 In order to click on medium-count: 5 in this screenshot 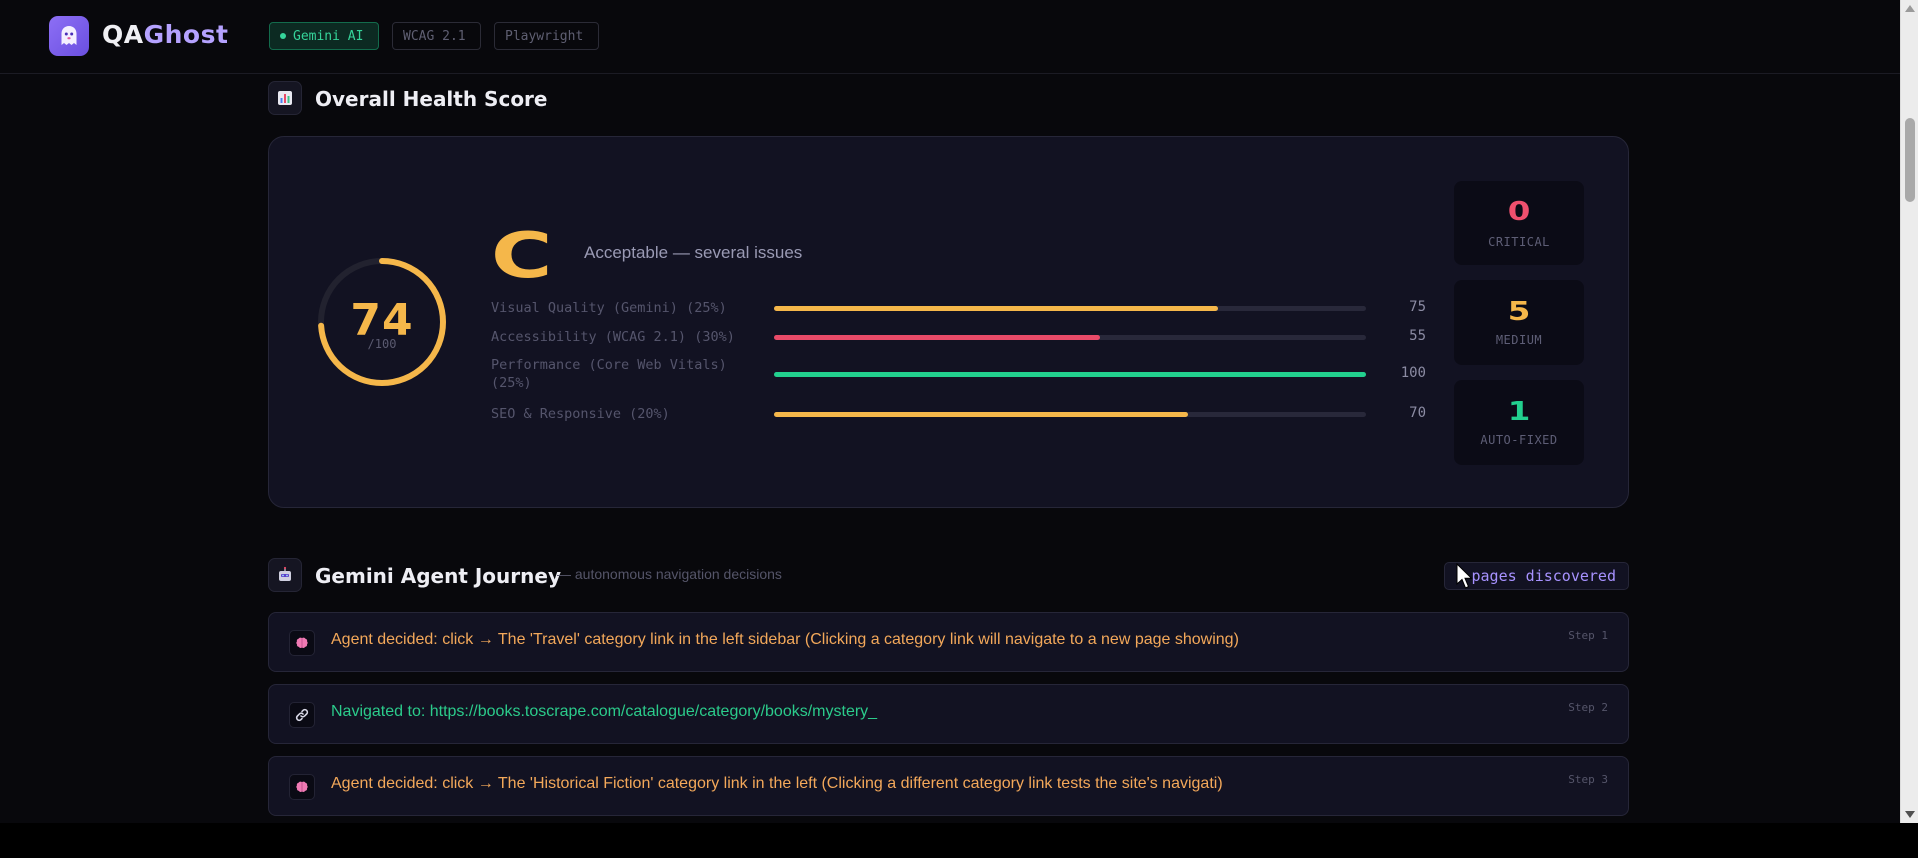, I will do `click(1519, 312)`.